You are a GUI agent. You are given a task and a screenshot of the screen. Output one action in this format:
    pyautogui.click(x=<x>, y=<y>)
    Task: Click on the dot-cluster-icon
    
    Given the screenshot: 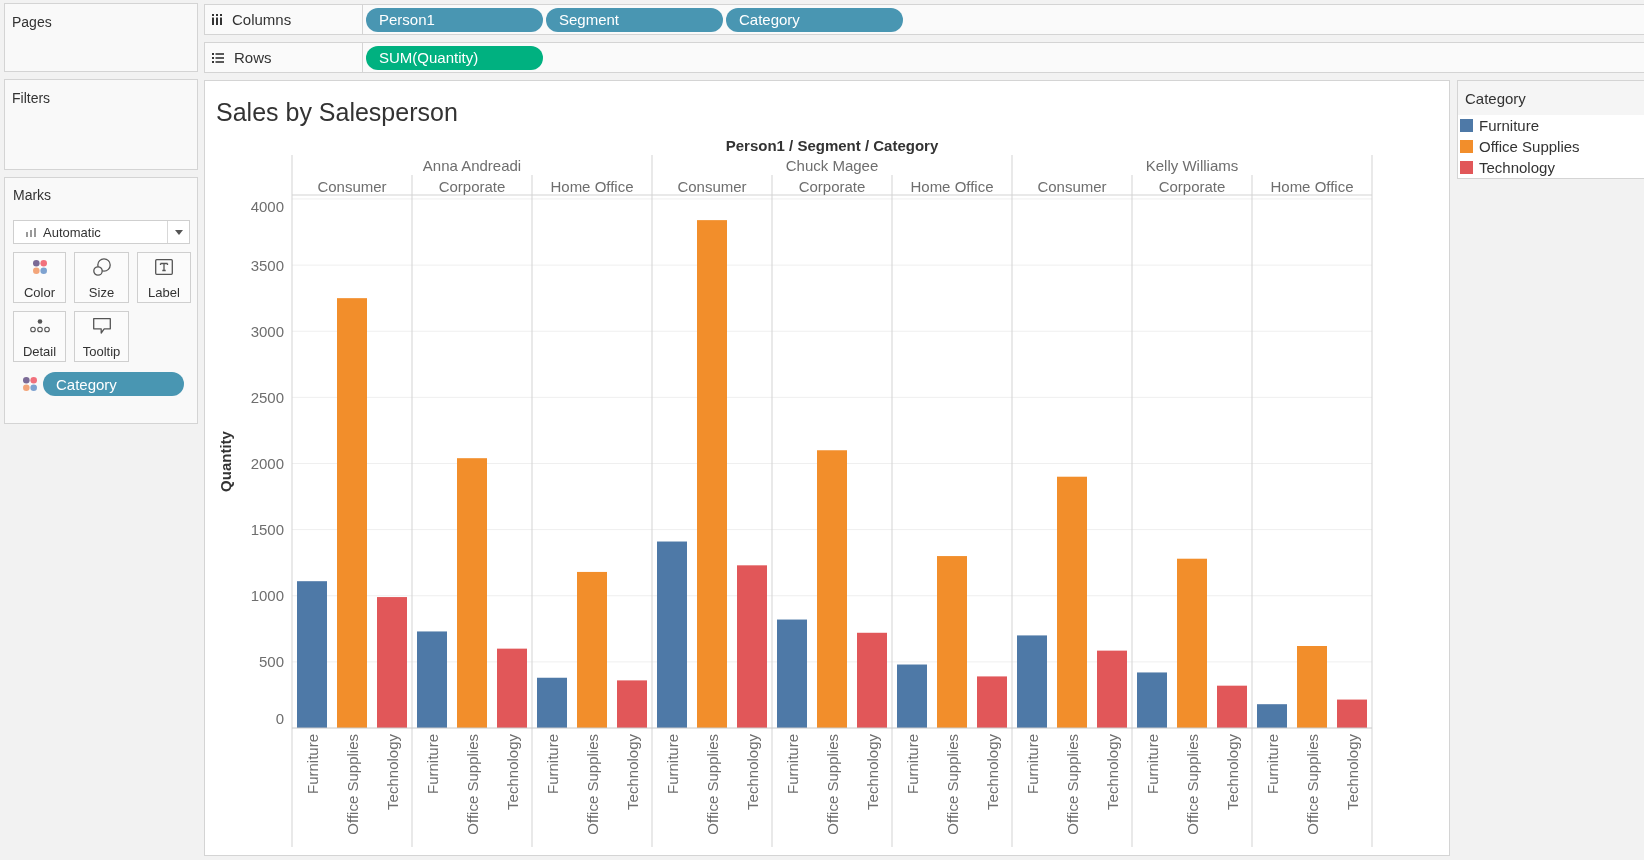 What is the action you would take?
    pyautogui.click(x=39, y=326)
    